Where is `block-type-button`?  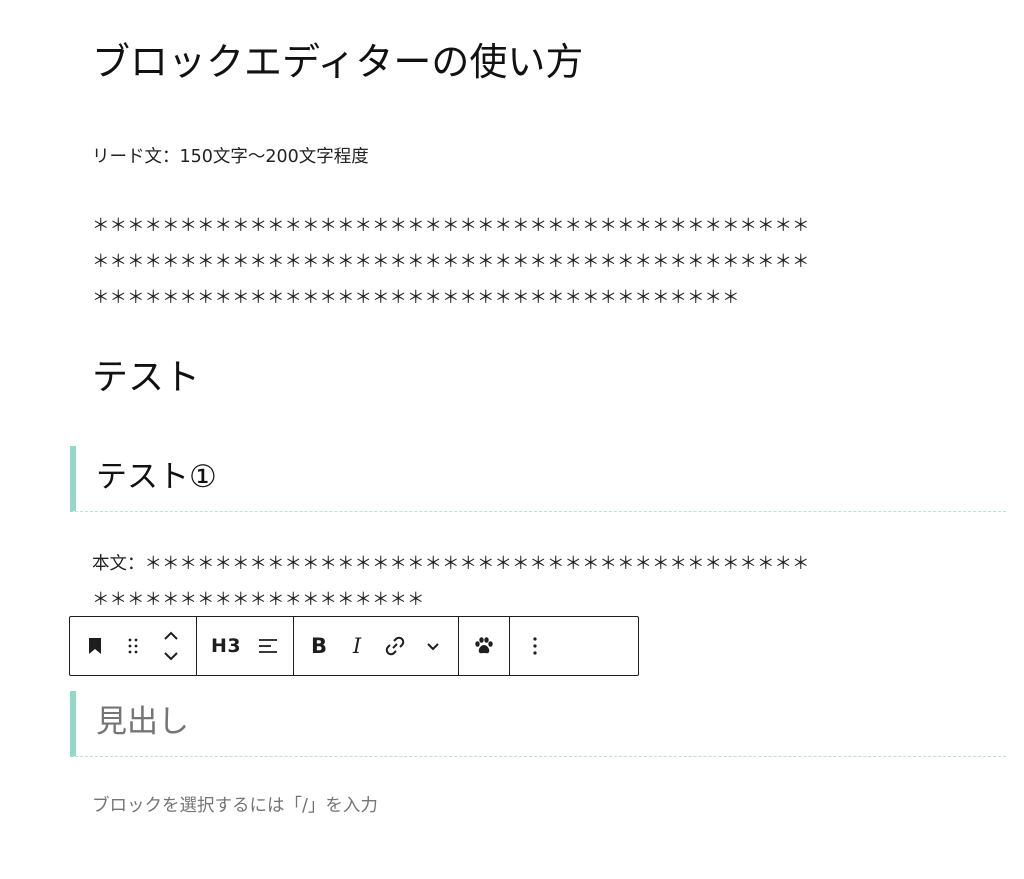 block-type-button is located at coordinates (95, 646).